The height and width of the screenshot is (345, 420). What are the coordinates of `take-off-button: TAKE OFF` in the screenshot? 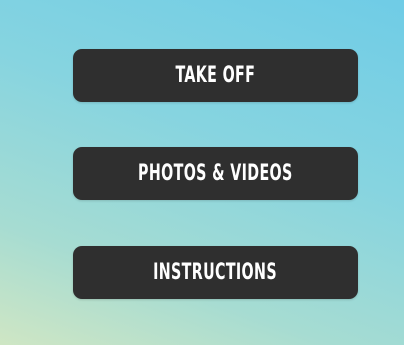 It's located at (215, 75).